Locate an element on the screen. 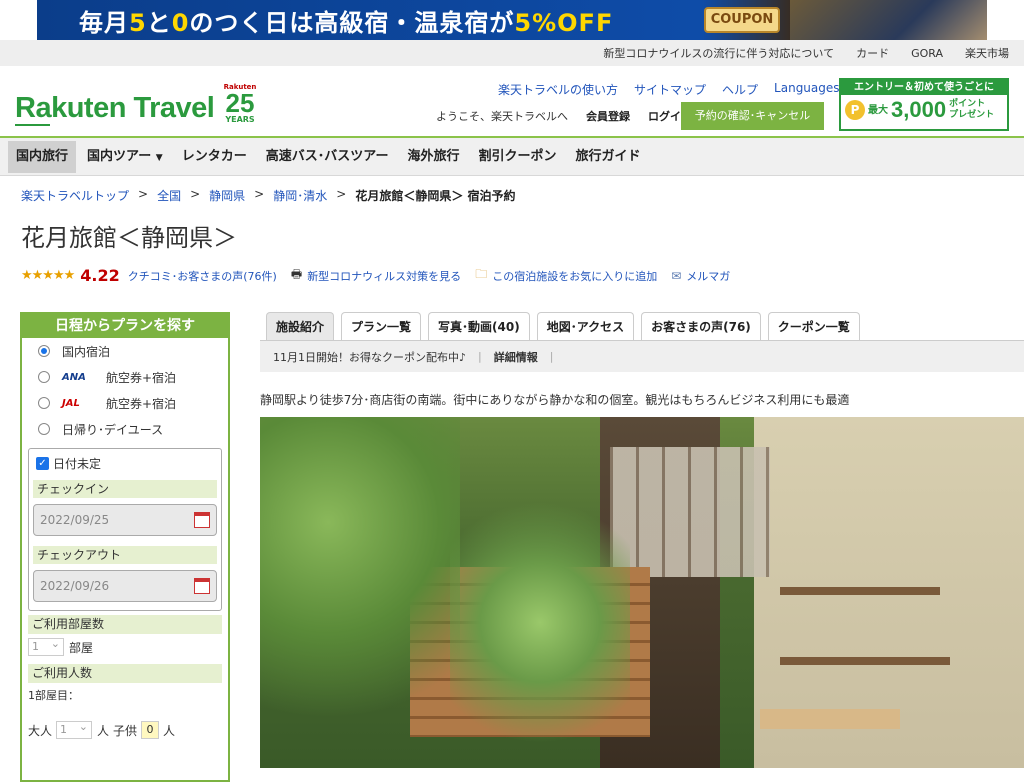  header-link-howto: 楽天トラベルの使い方 is located at coordinates (558, 89).